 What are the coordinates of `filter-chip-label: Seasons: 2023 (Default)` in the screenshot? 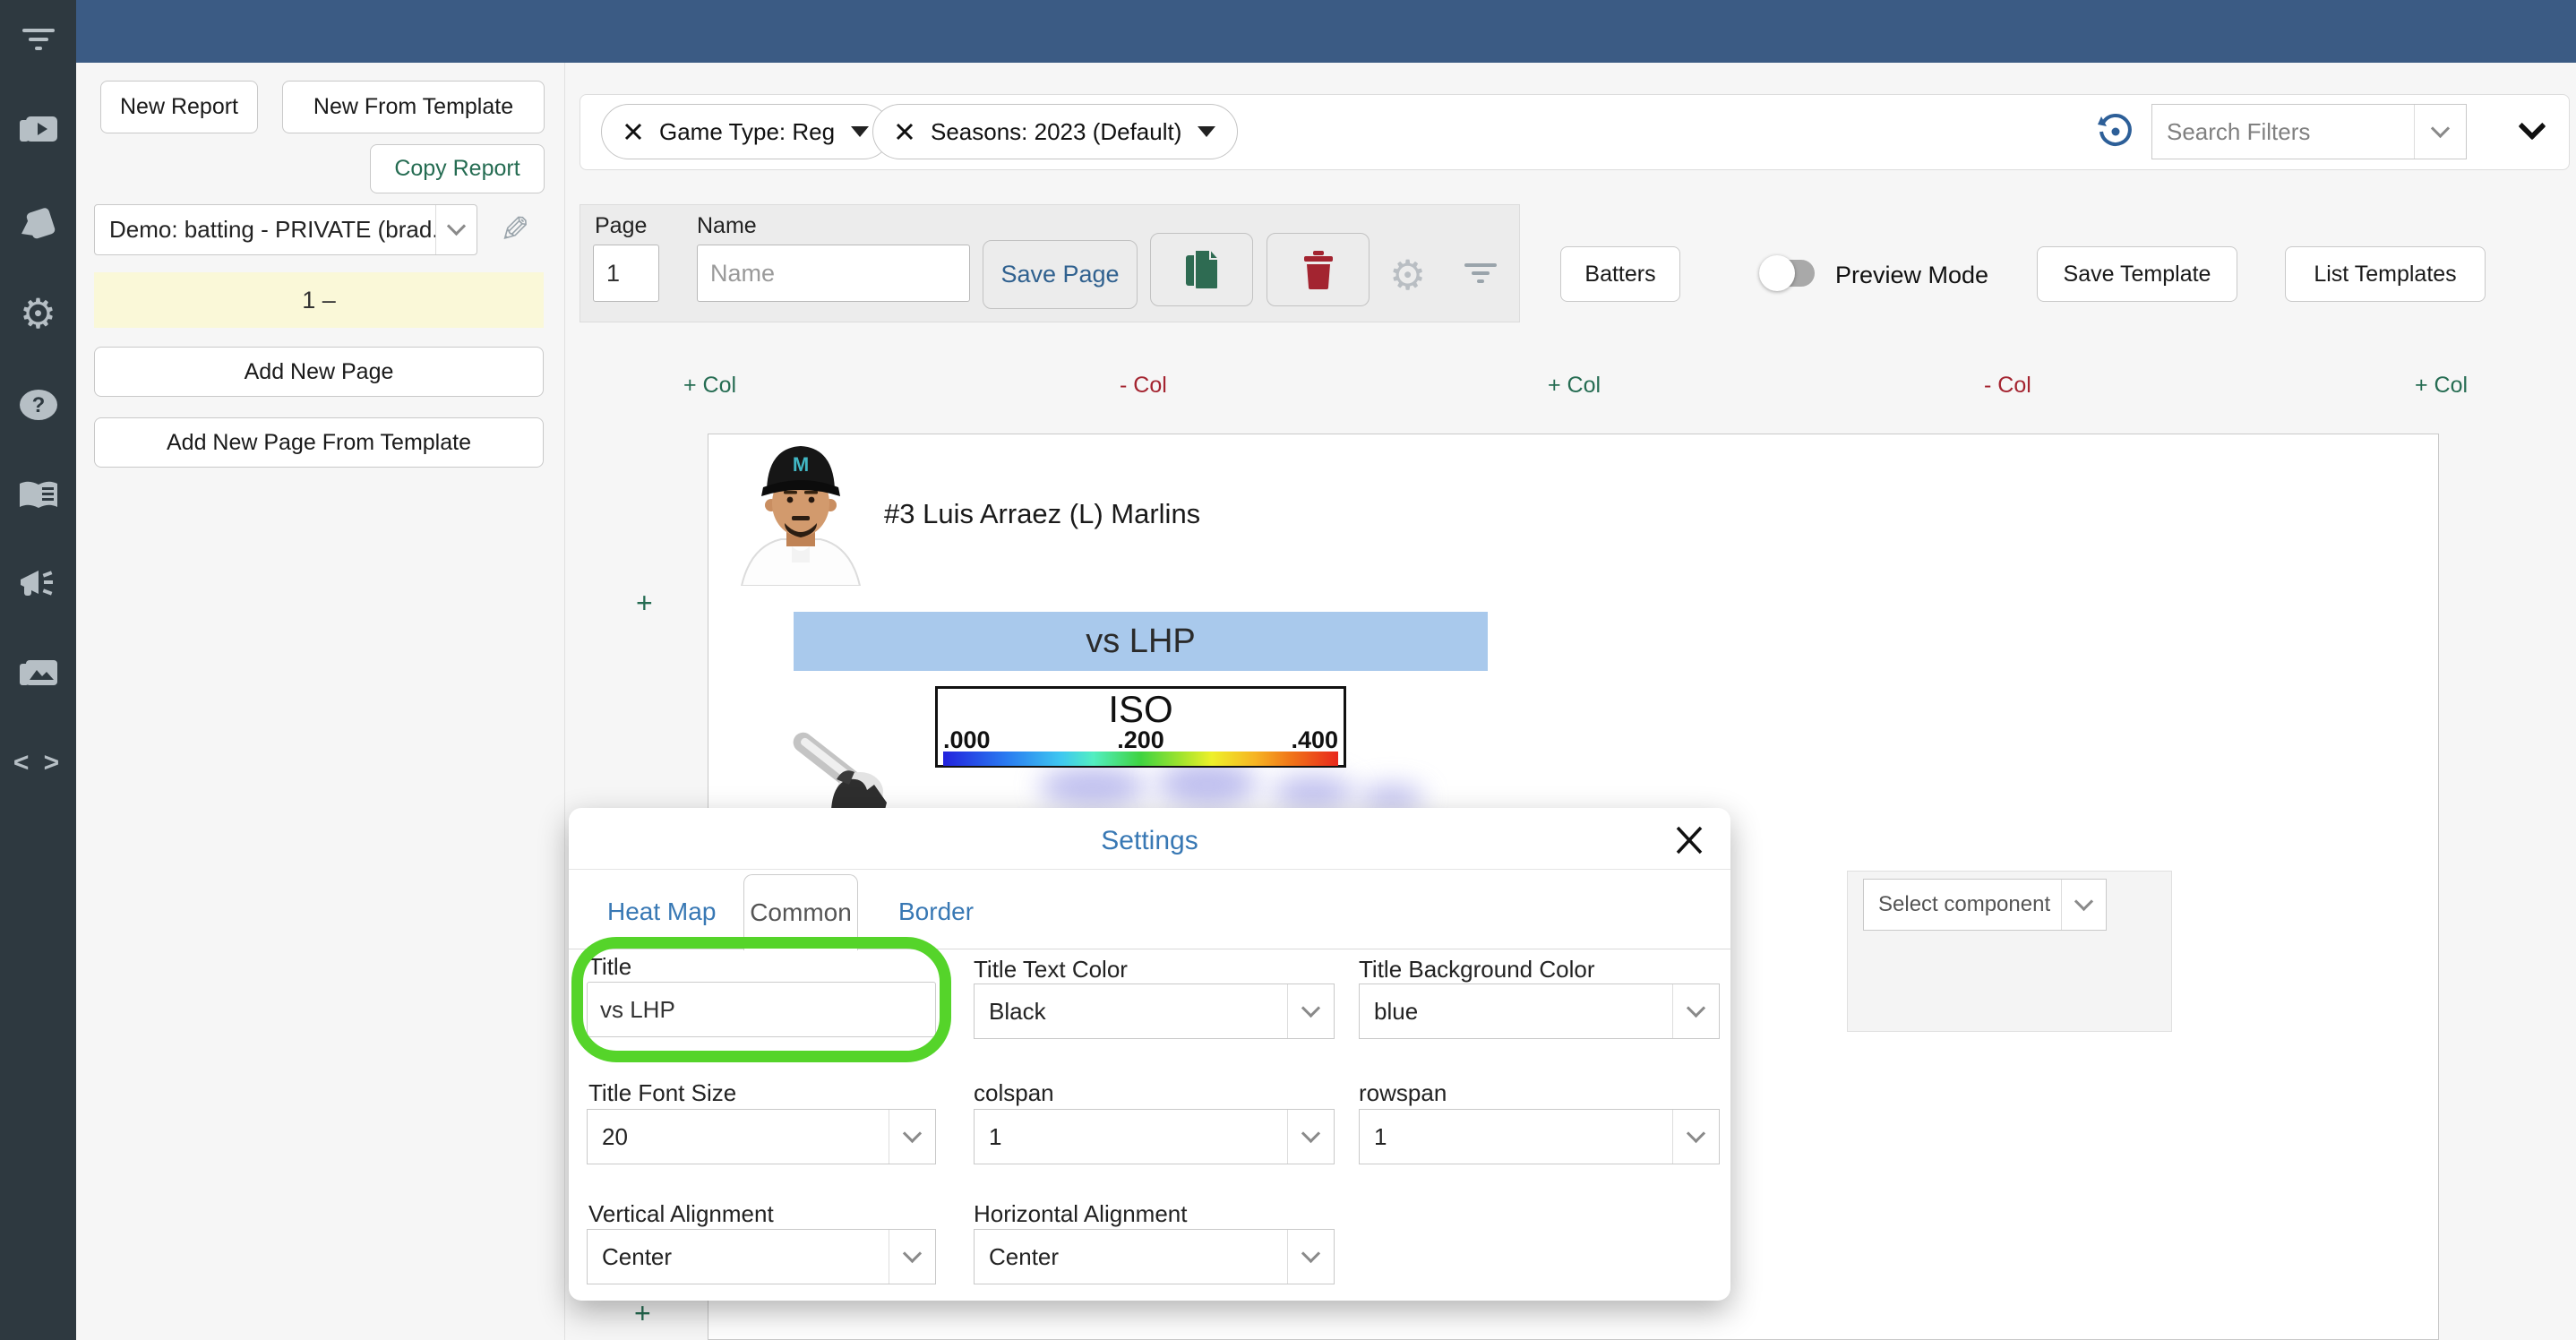 It's located at (1056, 131).